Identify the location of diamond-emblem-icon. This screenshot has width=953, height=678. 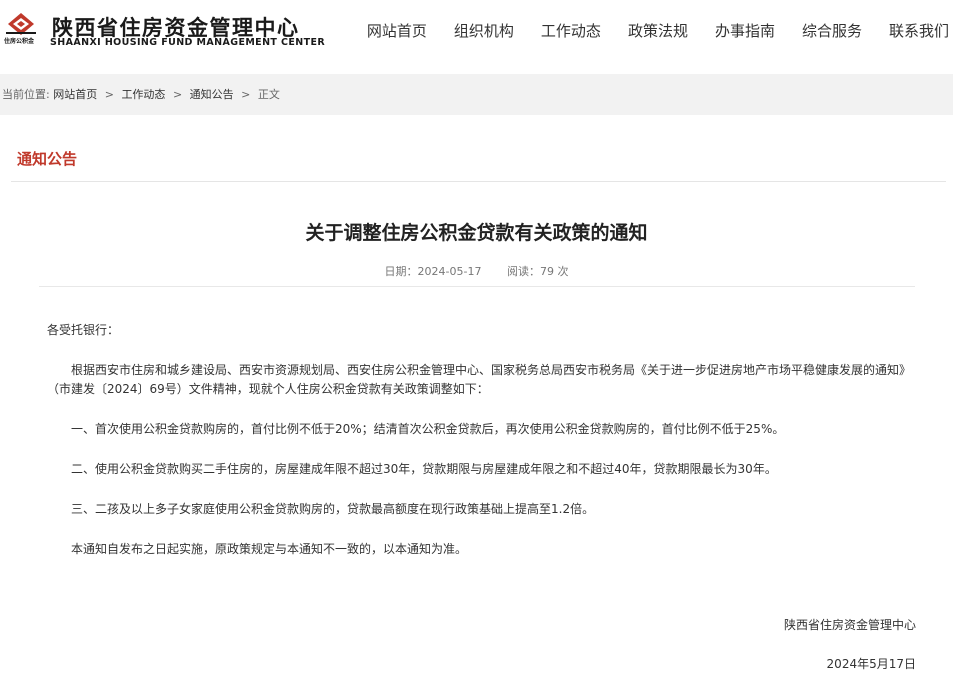
(26, 32).